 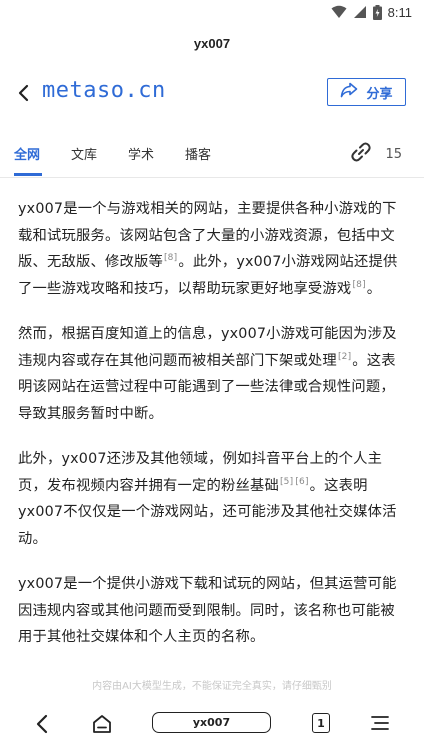 What do you see at coordinates (27, 153) in the screenshot?
I see `tab-web: 全网` at bounding box center [27, 153].